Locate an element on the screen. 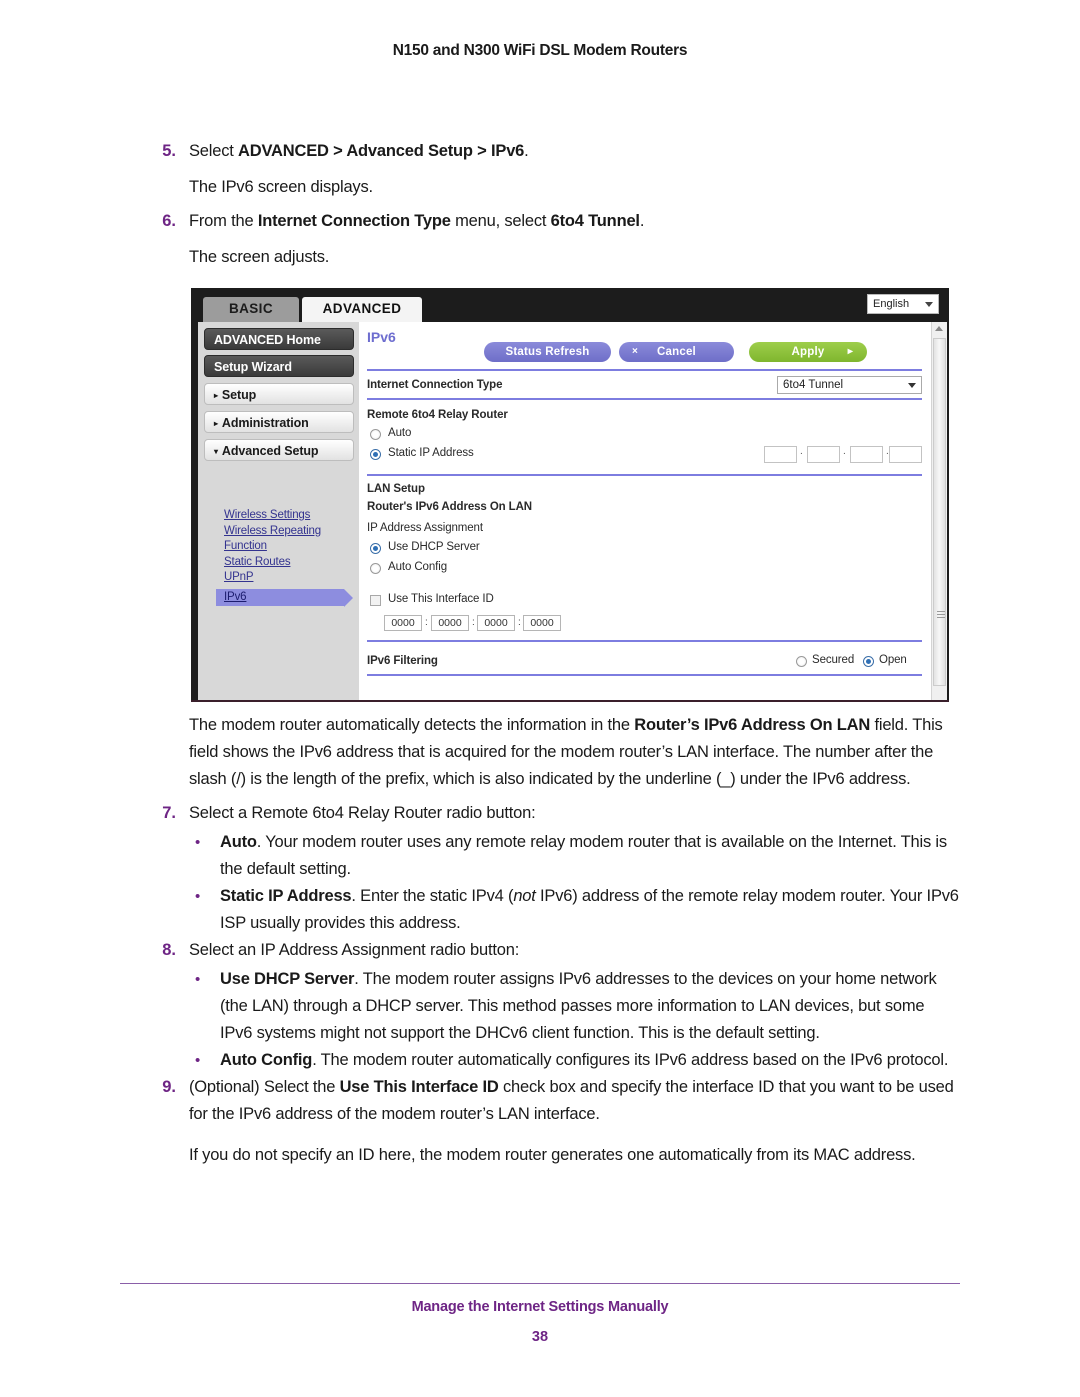 This screenshot has width=1080, height=1397. step-6-result: The screen adjusts. is located at coordinates (259, 257).